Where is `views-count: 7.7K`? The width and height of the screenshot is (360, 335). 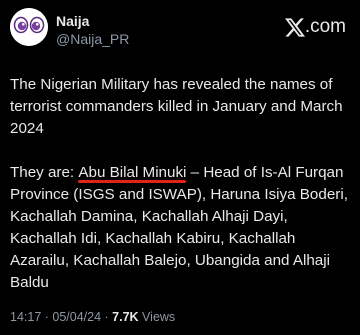
views-count: 7.7K is located at coordinates (125, 317).